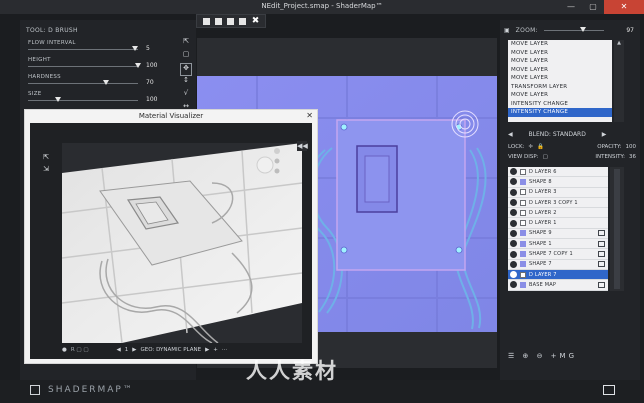  I want to click on layer-row: D LAYER 6, so click(558, 172).